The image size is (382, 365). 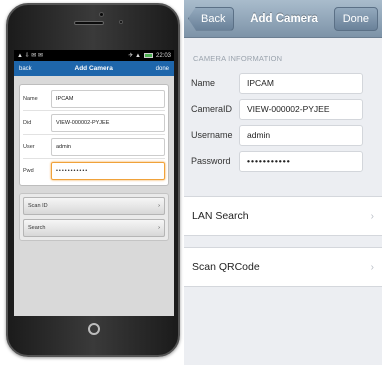 What do you see at coordinates (283, 267) in the screenshot?
I see `scan-qrcode-cell: Scan QRCode ›` at bounding box center [283, 267].